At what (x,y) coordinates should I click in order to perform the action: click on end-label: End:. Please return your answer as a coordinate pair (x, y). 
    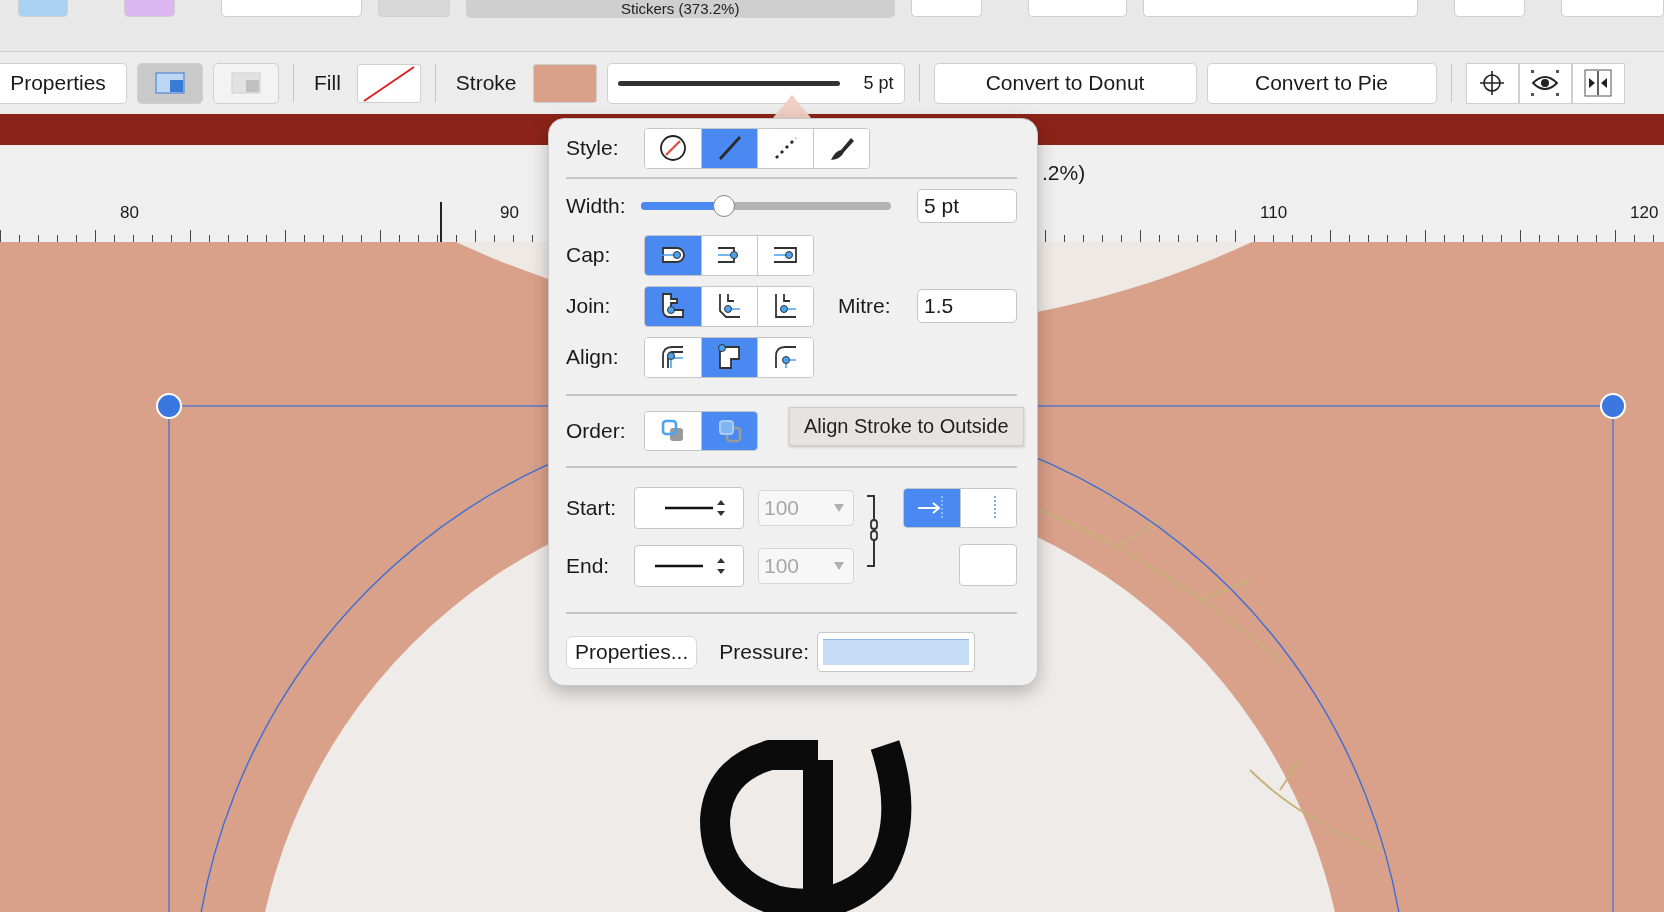
    Looking at the image, I should click on (588, 566).